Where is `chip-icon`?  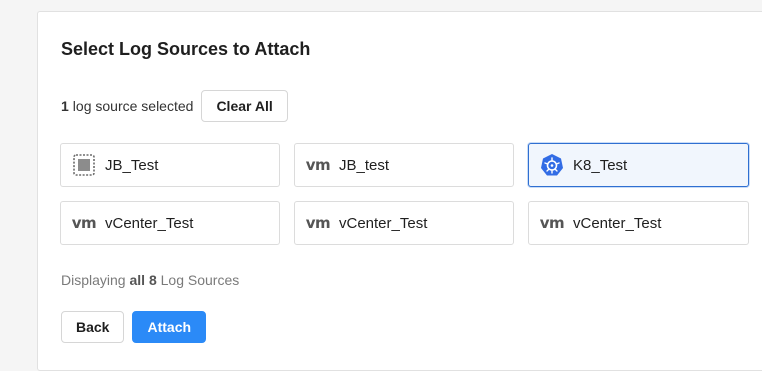 chip-icon is located at coordinates (84, 165).